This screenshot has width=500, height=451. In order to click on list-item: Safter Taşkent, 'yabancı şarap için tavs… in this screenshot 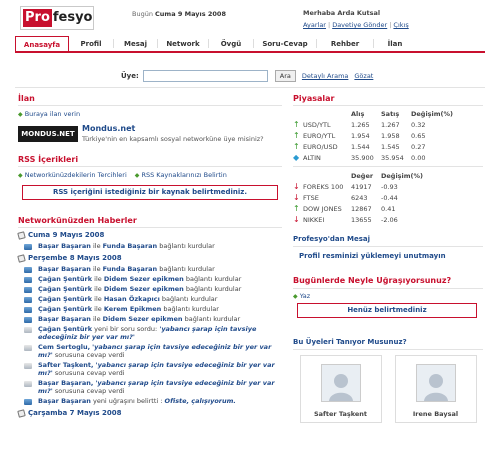, I will do `click(153, 369)`.